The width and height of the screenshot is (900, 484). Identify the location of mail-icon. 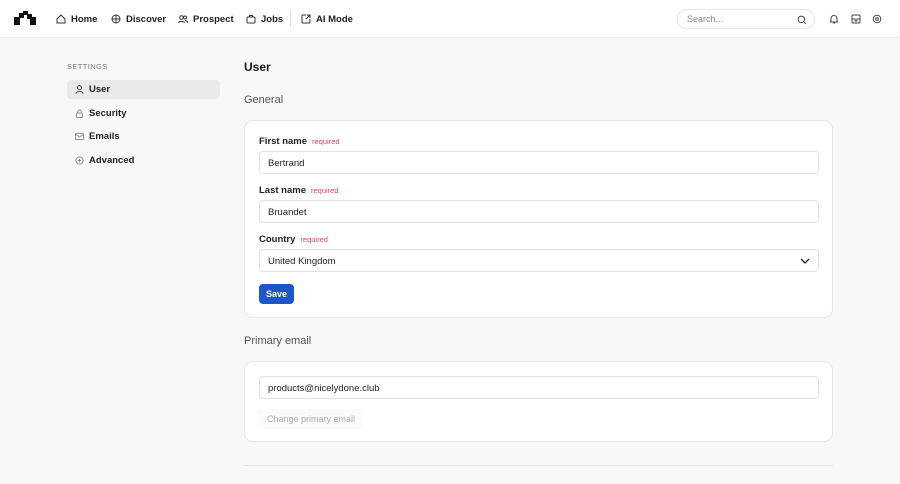
(79, 136).